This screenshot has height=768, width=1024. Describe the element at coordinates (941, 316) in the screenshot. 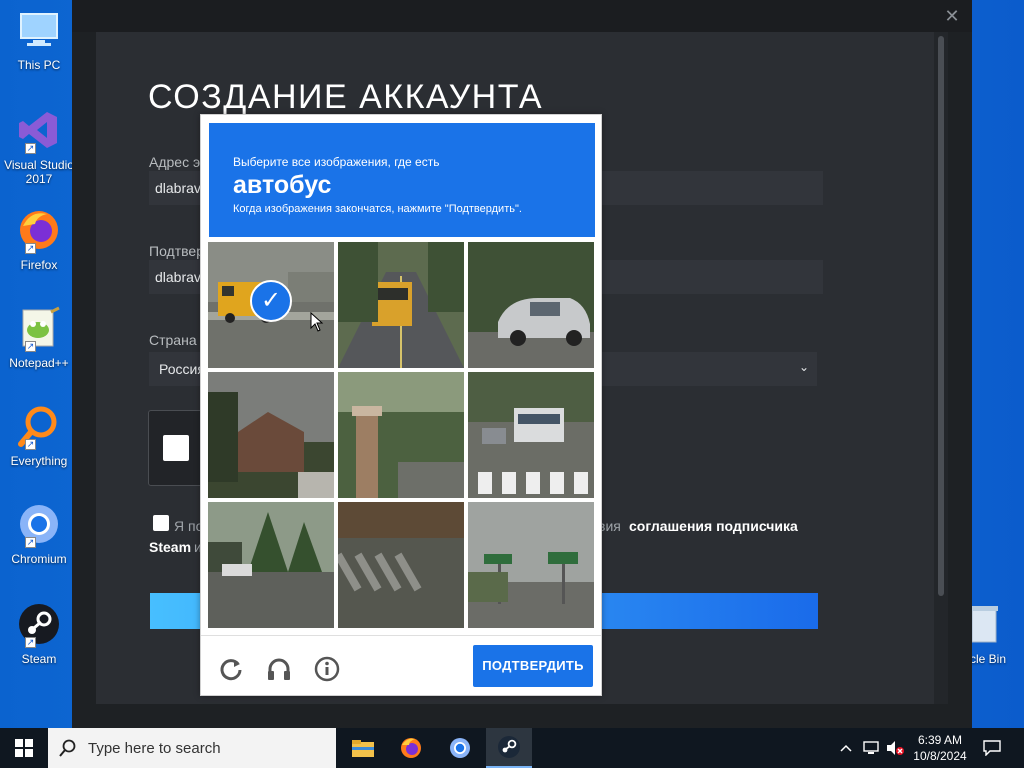

I see `scrollbar-thumb` at that location.